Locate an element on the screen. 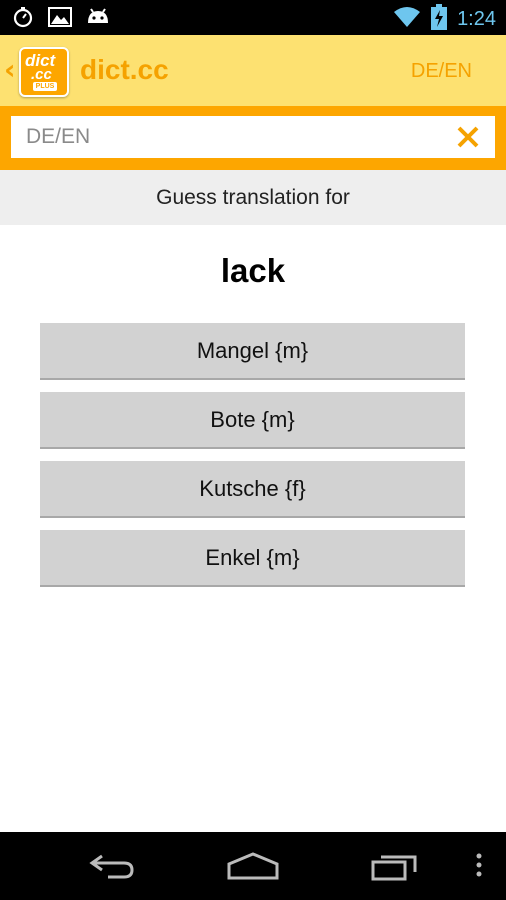  navigation-bar is located at coordinates (253, 866).